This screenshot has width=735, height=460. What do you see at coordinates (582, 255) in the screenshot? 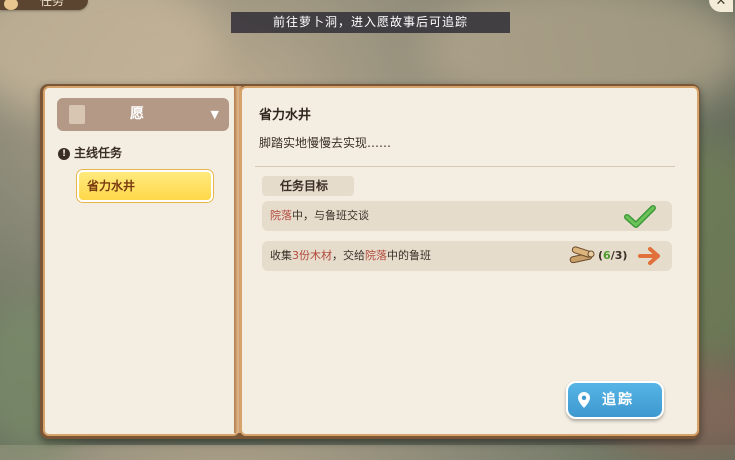
I see `wood-icon` at bounding box center [582, 255].